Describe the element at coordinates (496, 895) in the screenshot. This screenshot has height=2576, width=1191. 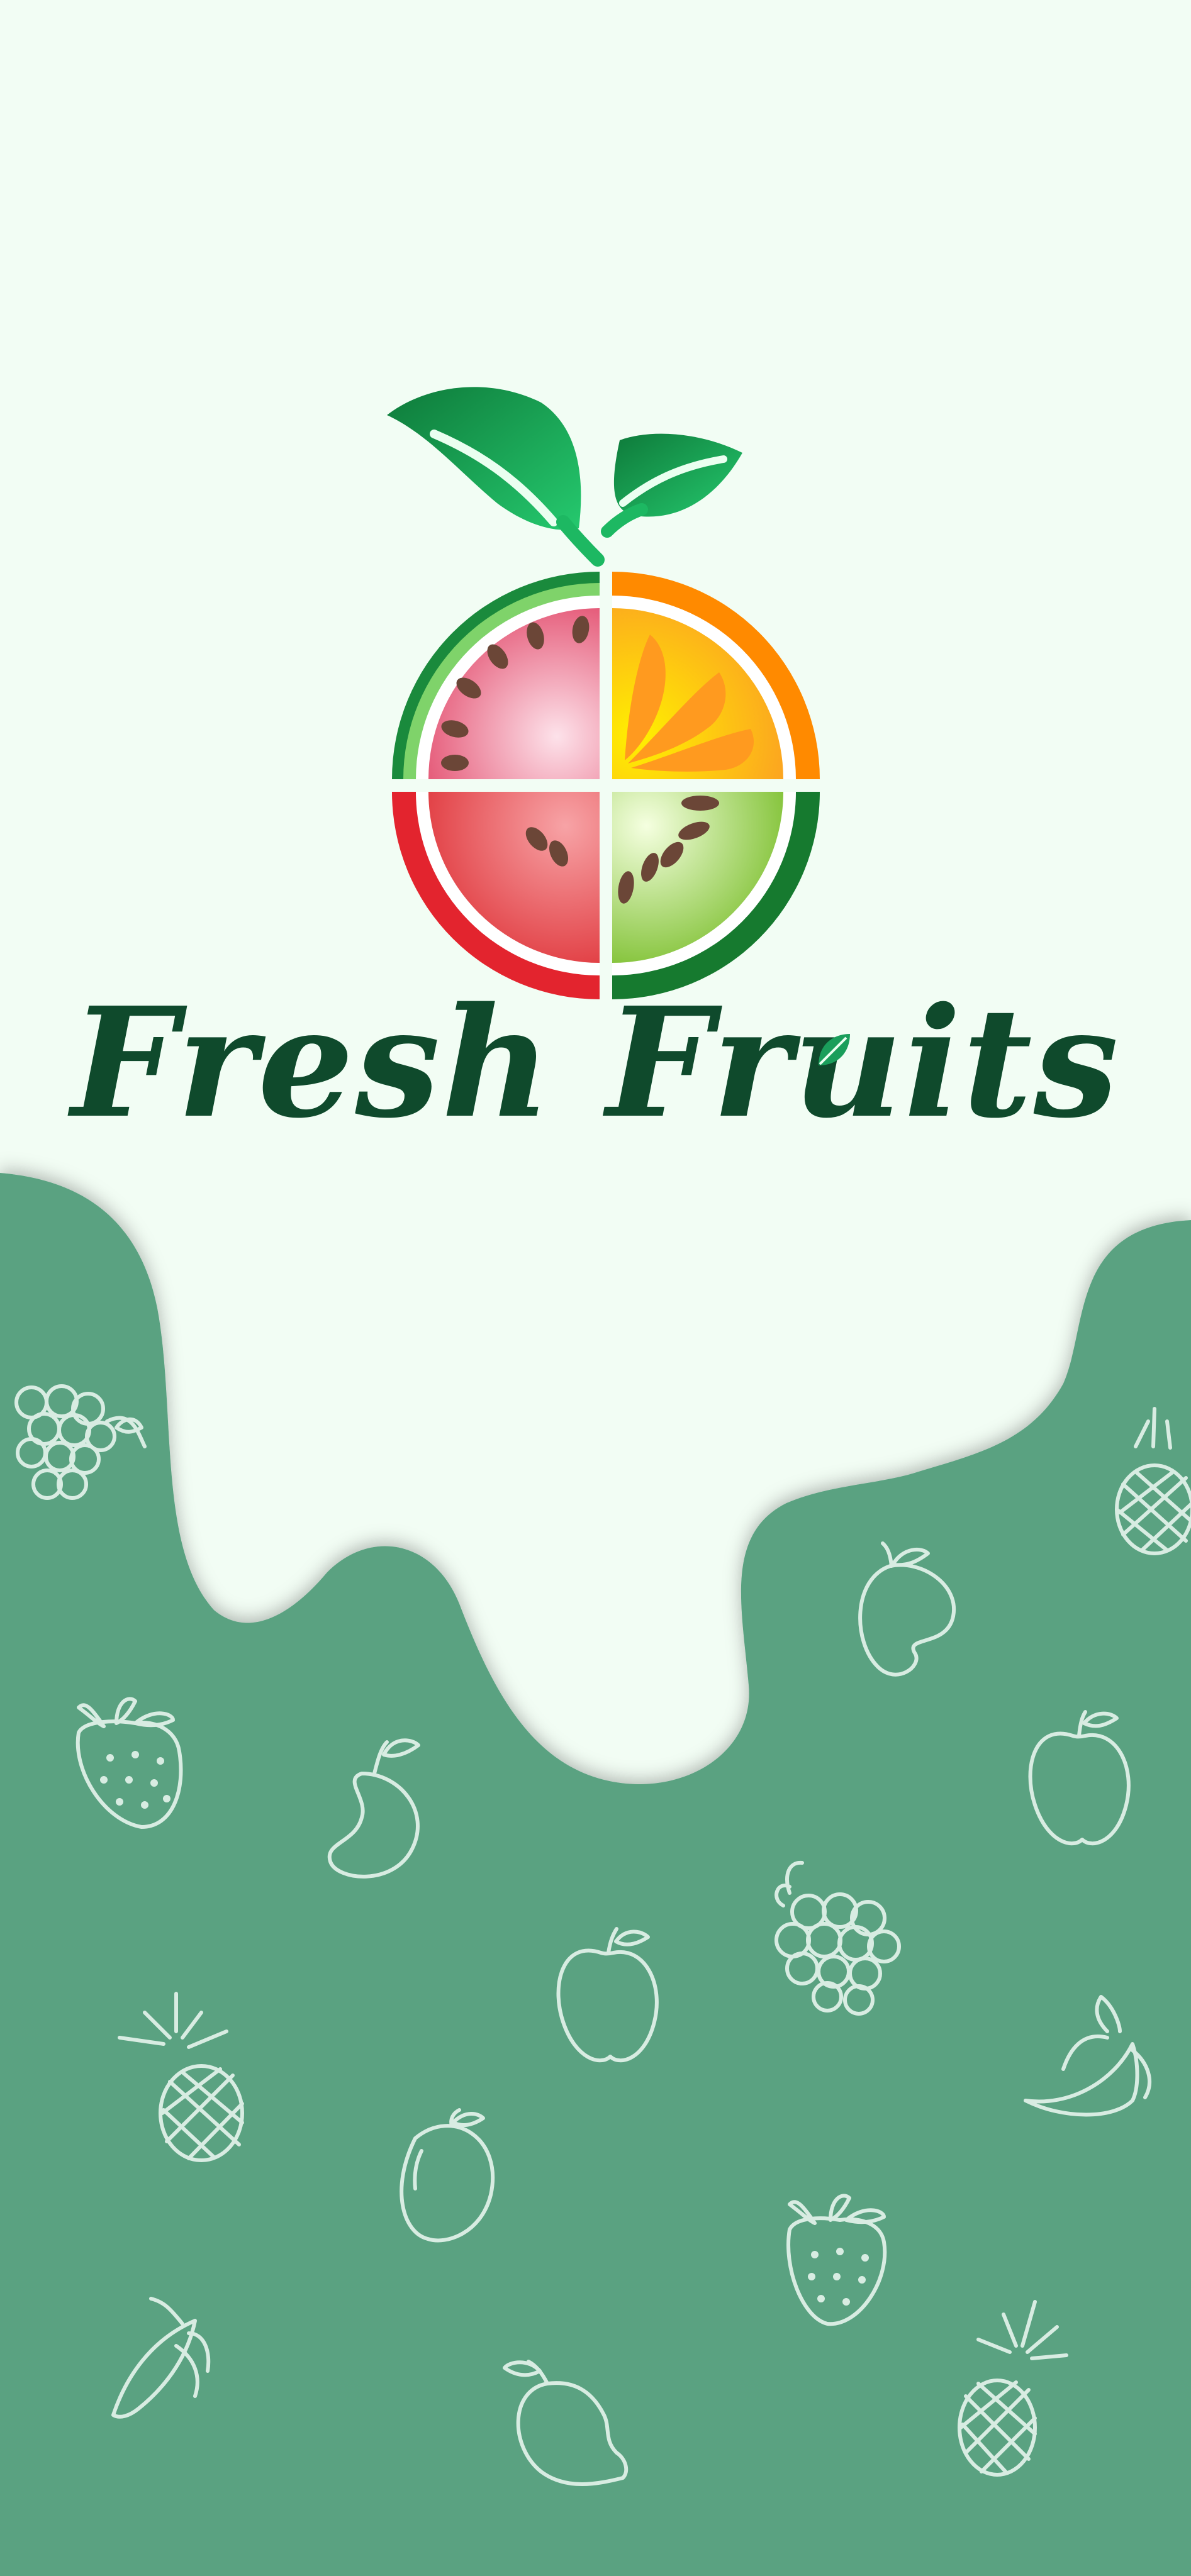
I see `watermelon-red-slice` at that location.